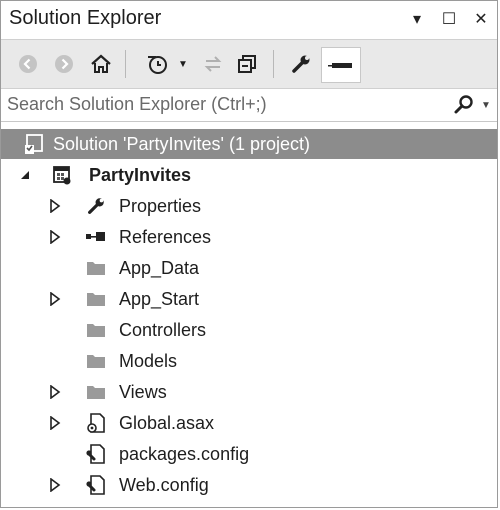 The width and height of the screenshot is (500, 510). I want to click on tree-item-properties: Properties, so click(249, 206).